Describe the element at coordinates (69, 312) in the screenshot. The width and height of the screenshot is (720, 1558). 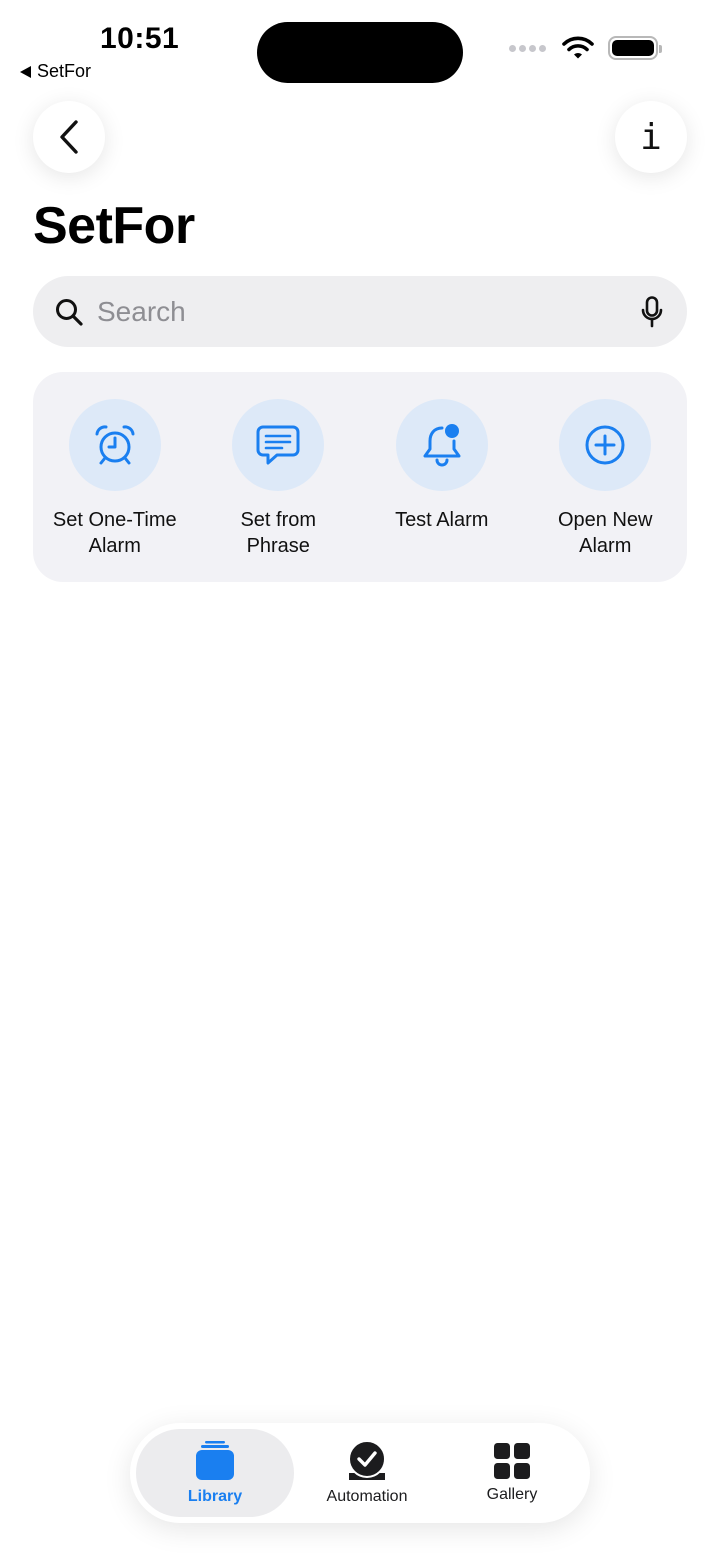
I see `search-icon` at that location.